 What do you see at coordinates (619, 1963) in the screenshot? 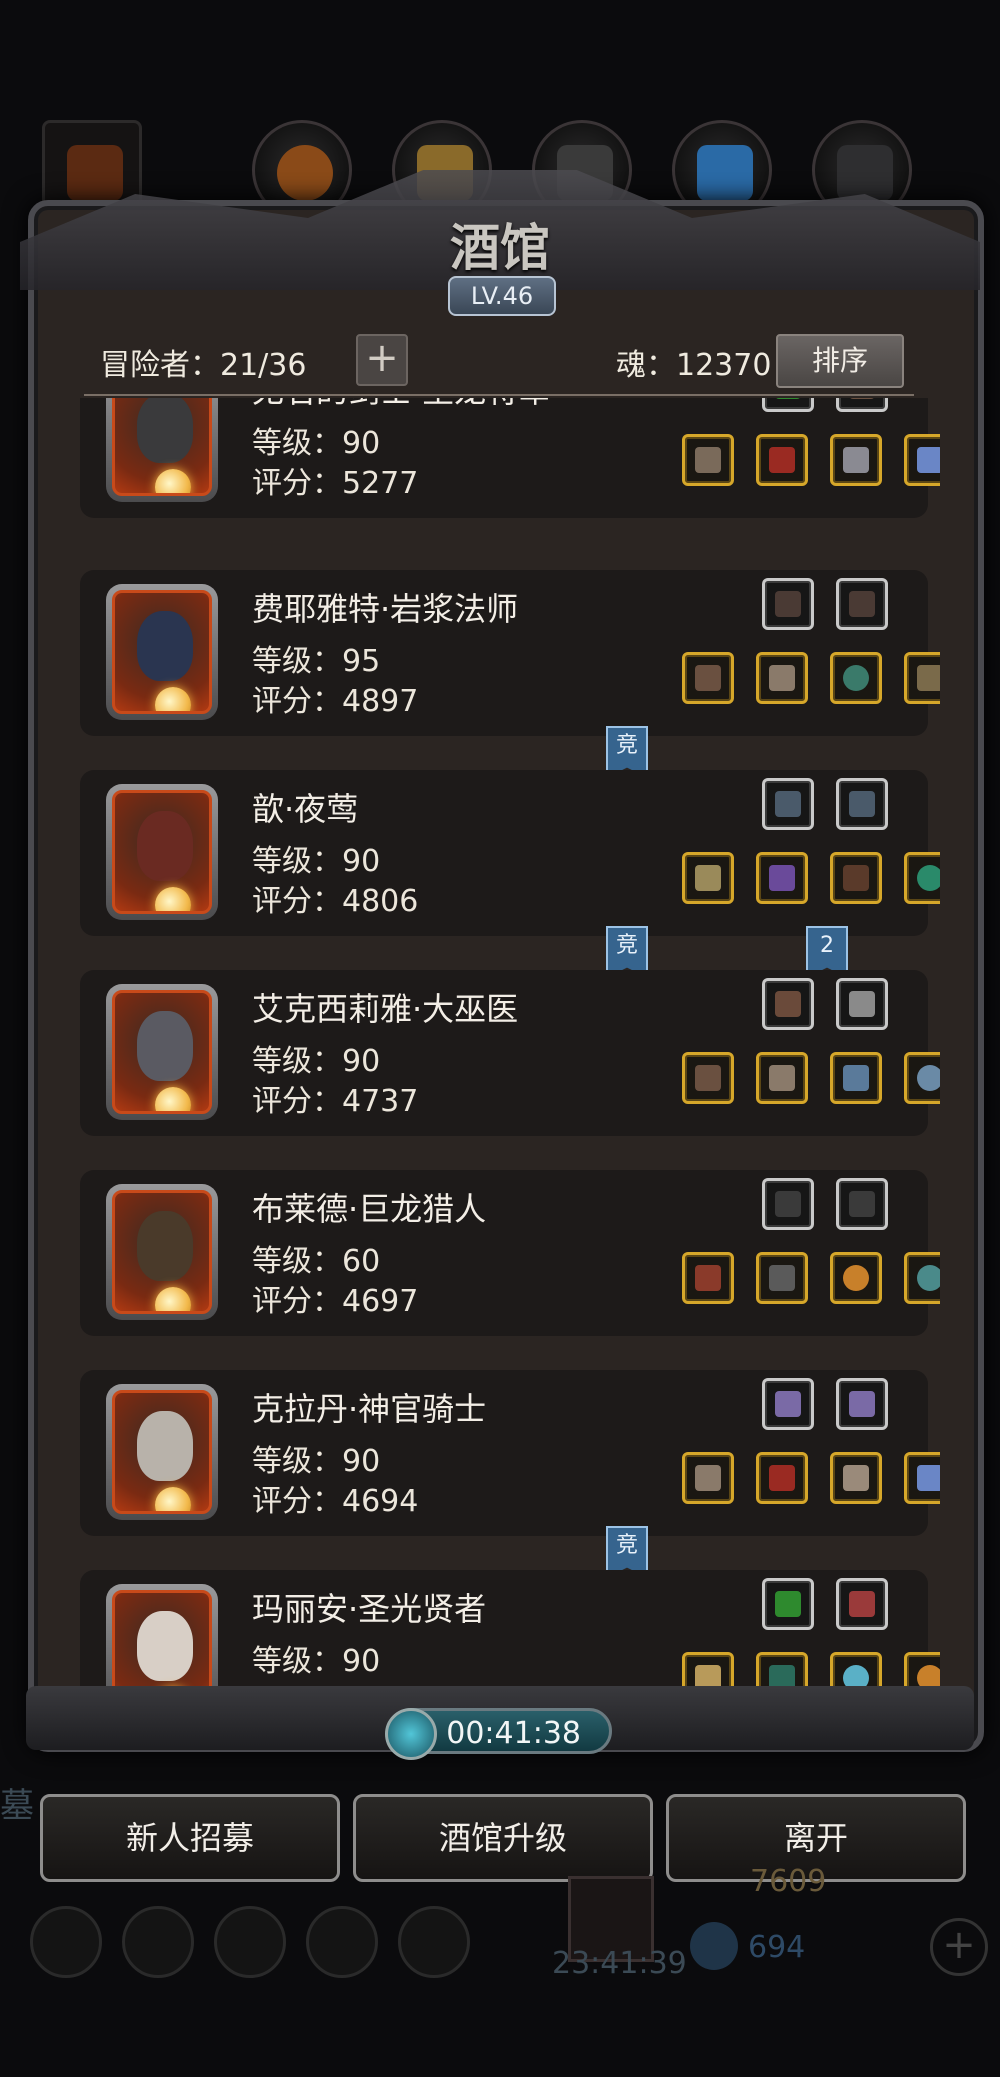
I see `background-clock: 23:41:39` at bounding box center [619, 1963].